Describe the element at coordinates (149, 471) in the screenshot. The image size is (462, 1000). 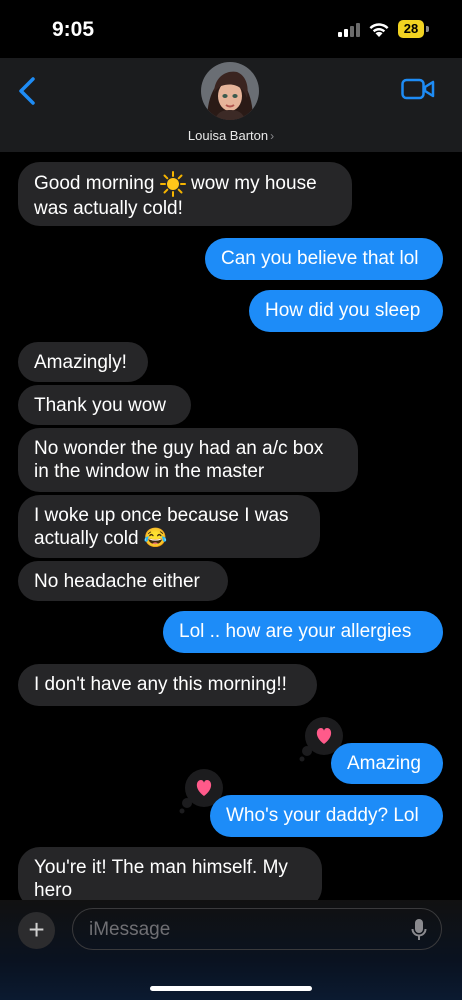
I see `message-line: in the window in the master` at that location.